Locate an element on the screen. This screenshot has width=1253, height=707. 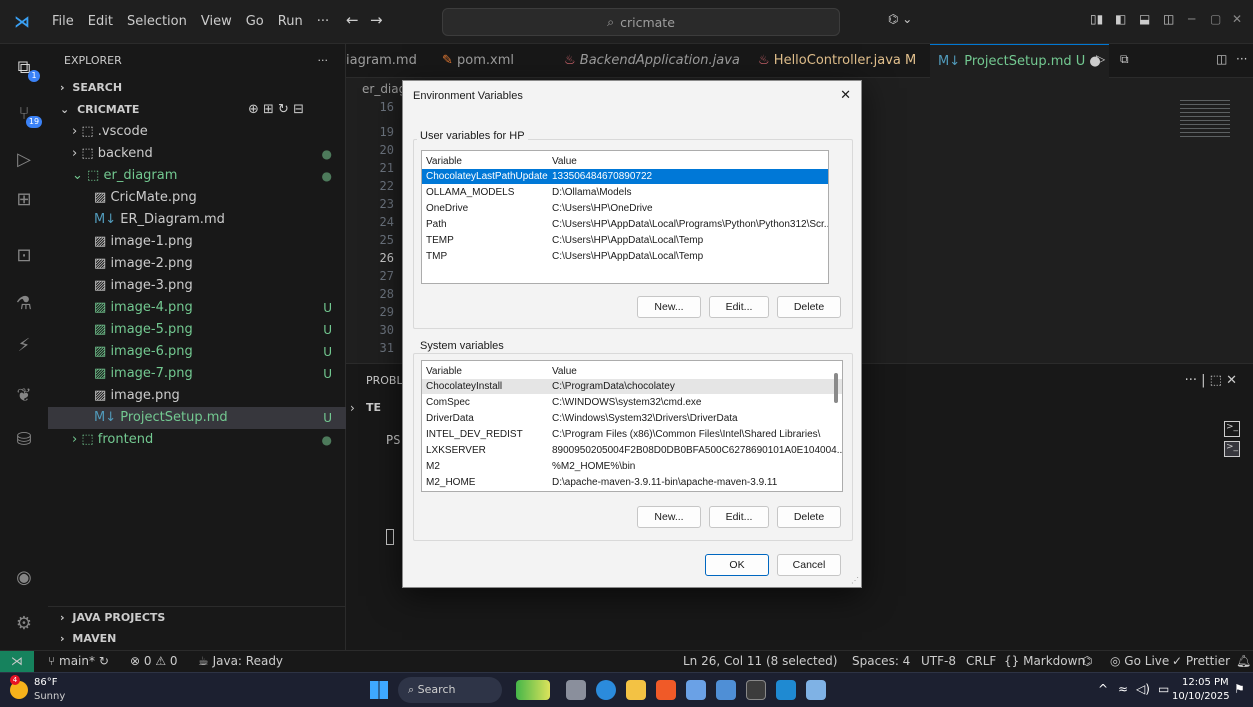
maximize-button: ▢ is located at coordinates (1215, 19).